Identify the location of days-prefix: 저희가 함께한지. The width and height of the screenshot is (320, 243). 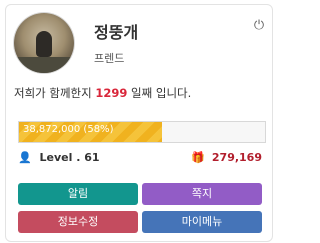
(53, 93).